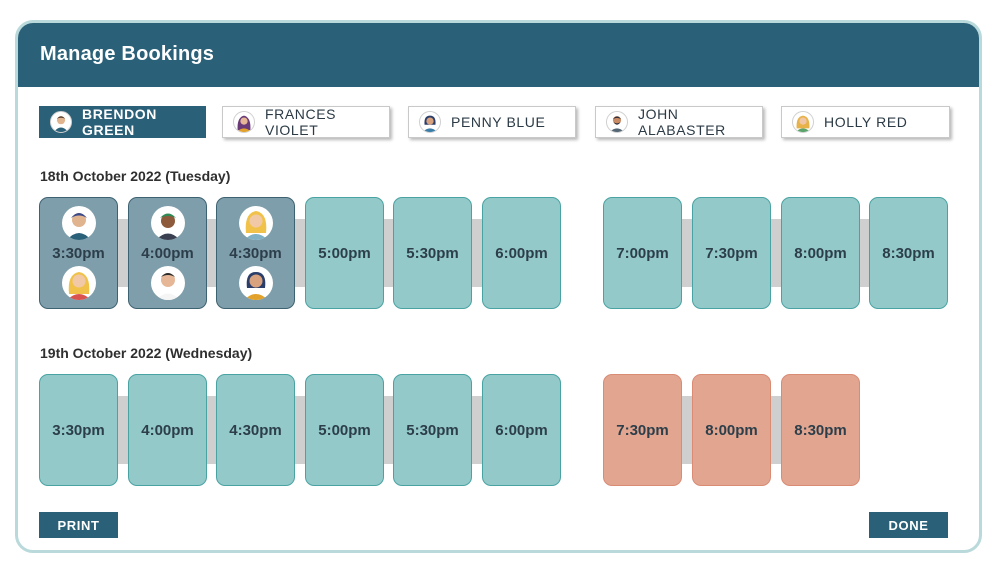  I want to click on time-slot-available: 8:00pm, so click(820, 253).